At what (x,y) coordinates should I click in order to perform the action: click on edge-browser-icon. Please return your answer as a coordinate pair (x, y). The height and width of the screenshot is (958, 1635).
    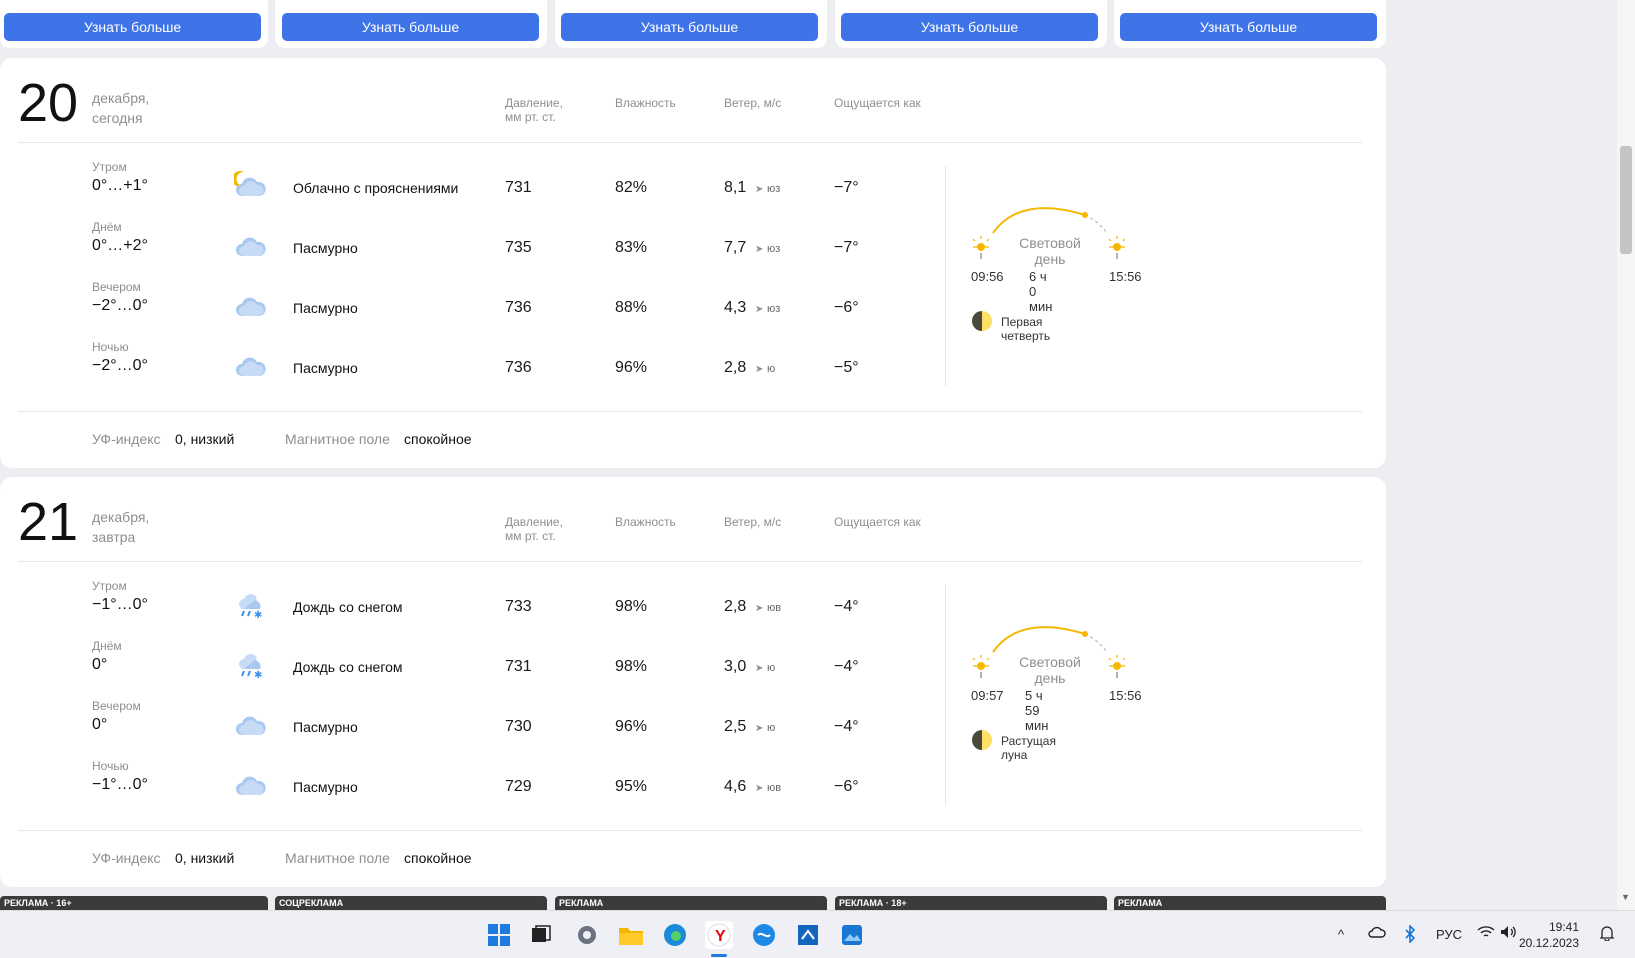
    Looking at the image, I should click on (675, 935).